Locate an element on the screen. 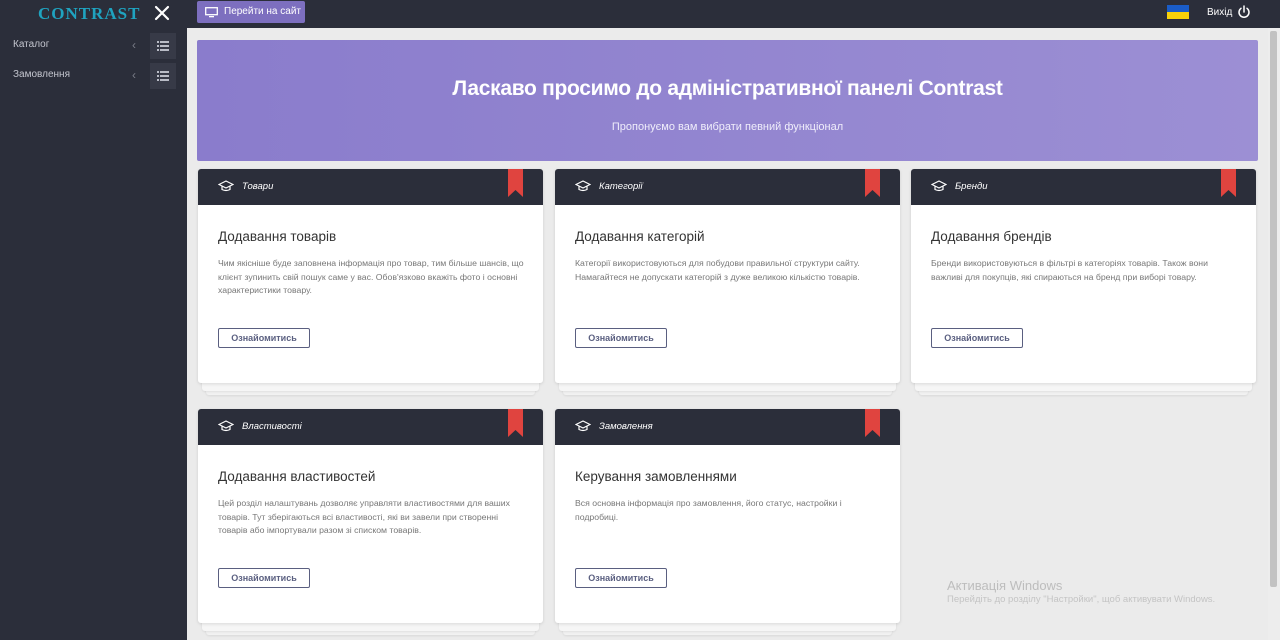 Image resolution: width=1280 pixels, height=640 pixels. card-title: Додавання властивостей is located at coordinates (297, 476).